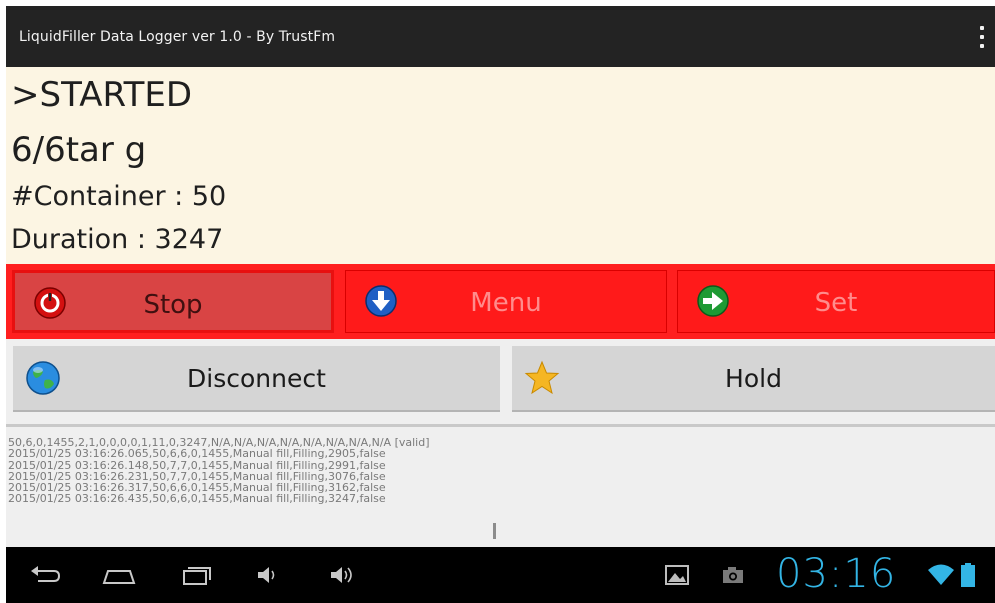 This screenshot has height=603, width=995. I want to click on menu-button: Menu, so click(506, 301).